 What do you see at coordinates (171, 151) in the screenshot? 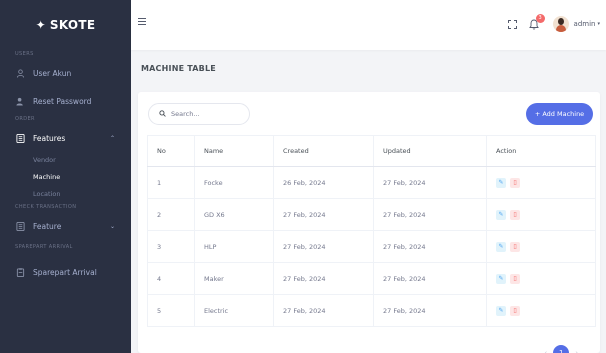
I see `column-header-no: No` at bounding box center [171, 151].